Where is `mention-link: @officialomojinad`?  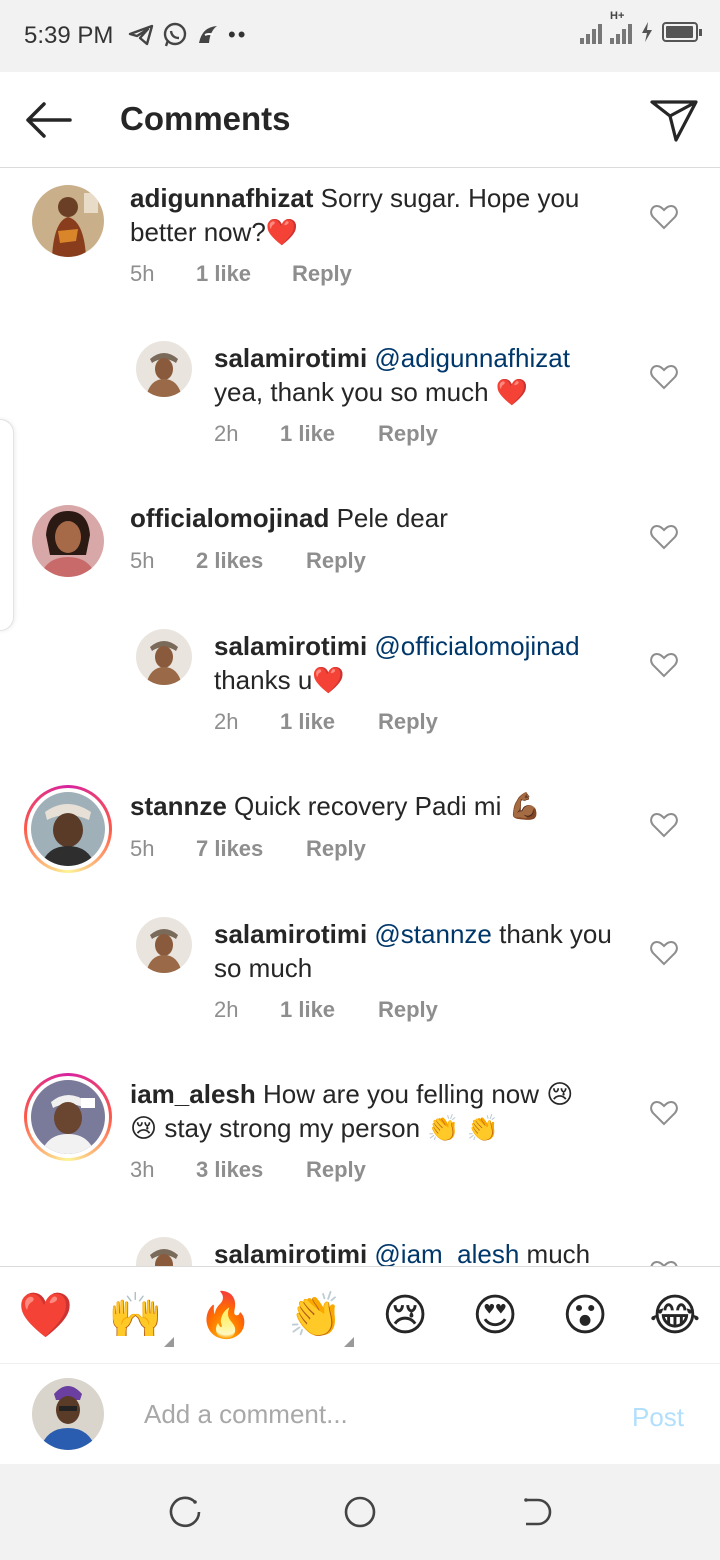
mention-link: @officialomojinad is located at coordinates (476, 646).